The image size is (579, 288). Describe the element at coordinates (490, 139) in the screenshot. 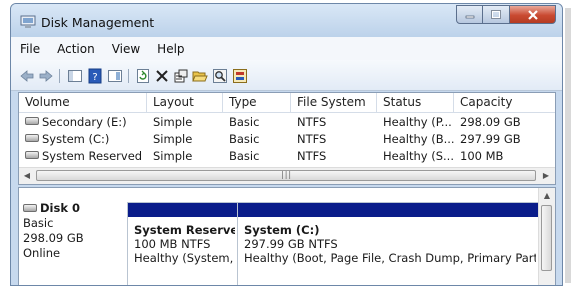

I see `capacity-cell: 297.99 GB` at that location.